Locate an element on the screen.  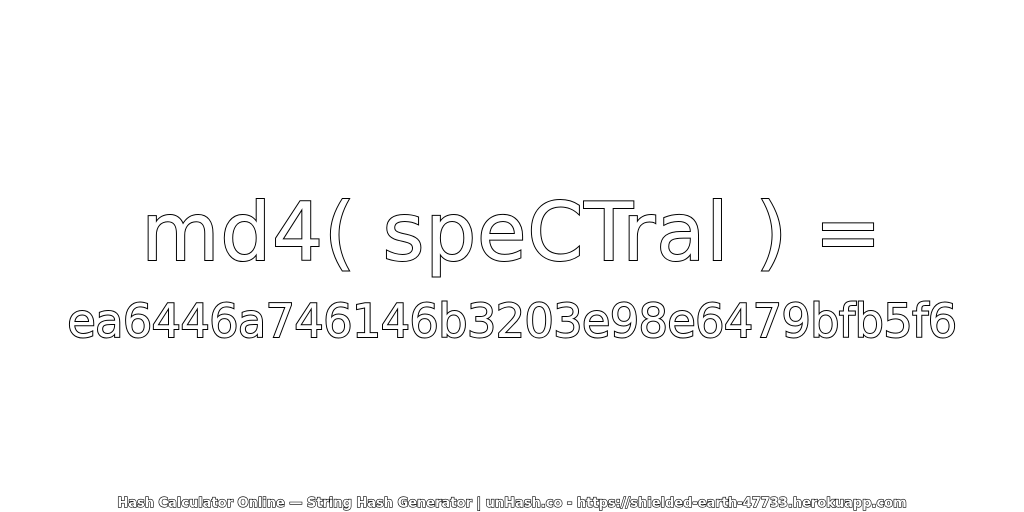
hash-expression: md4( speCTral ) = is located at coordinates (511, 232).